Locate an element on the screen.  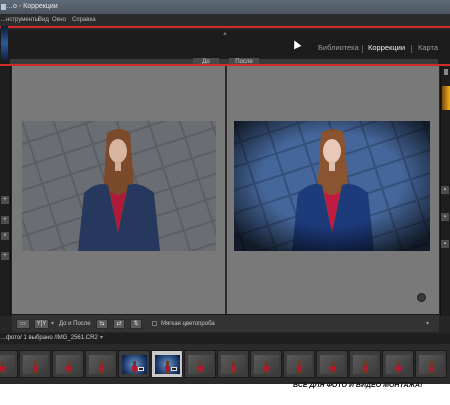
source-dropdown-icon: ▾ is located at coordinates (101, 338).